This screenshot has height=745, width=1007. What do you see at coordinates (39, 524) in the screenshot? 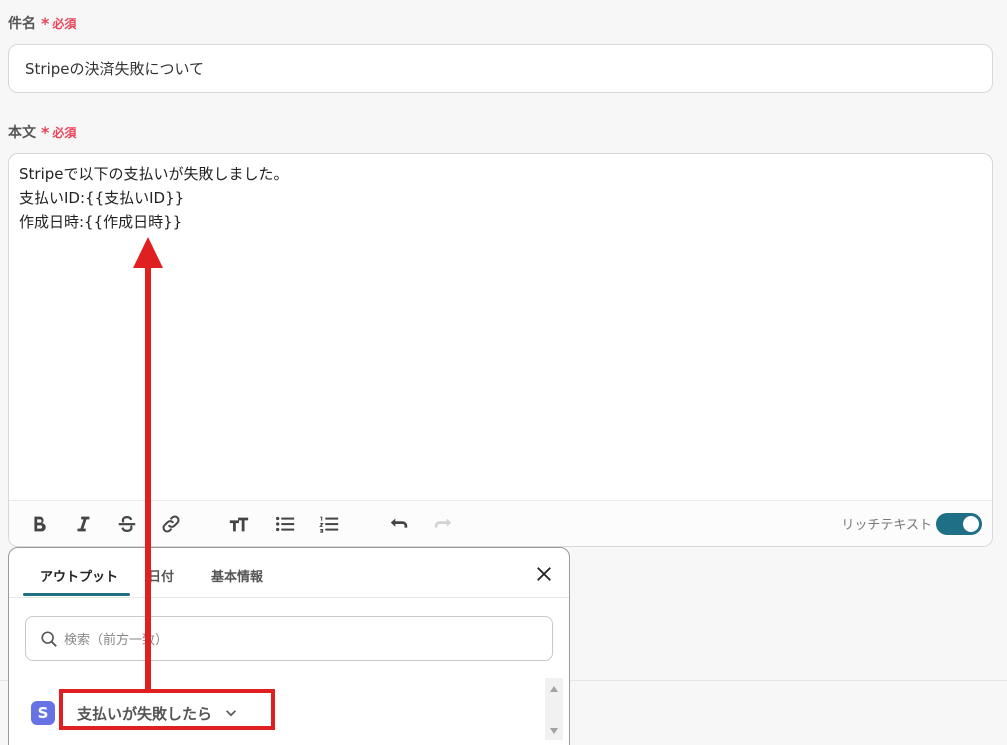
I see `bold-icon` at bounding box center [39, 524].